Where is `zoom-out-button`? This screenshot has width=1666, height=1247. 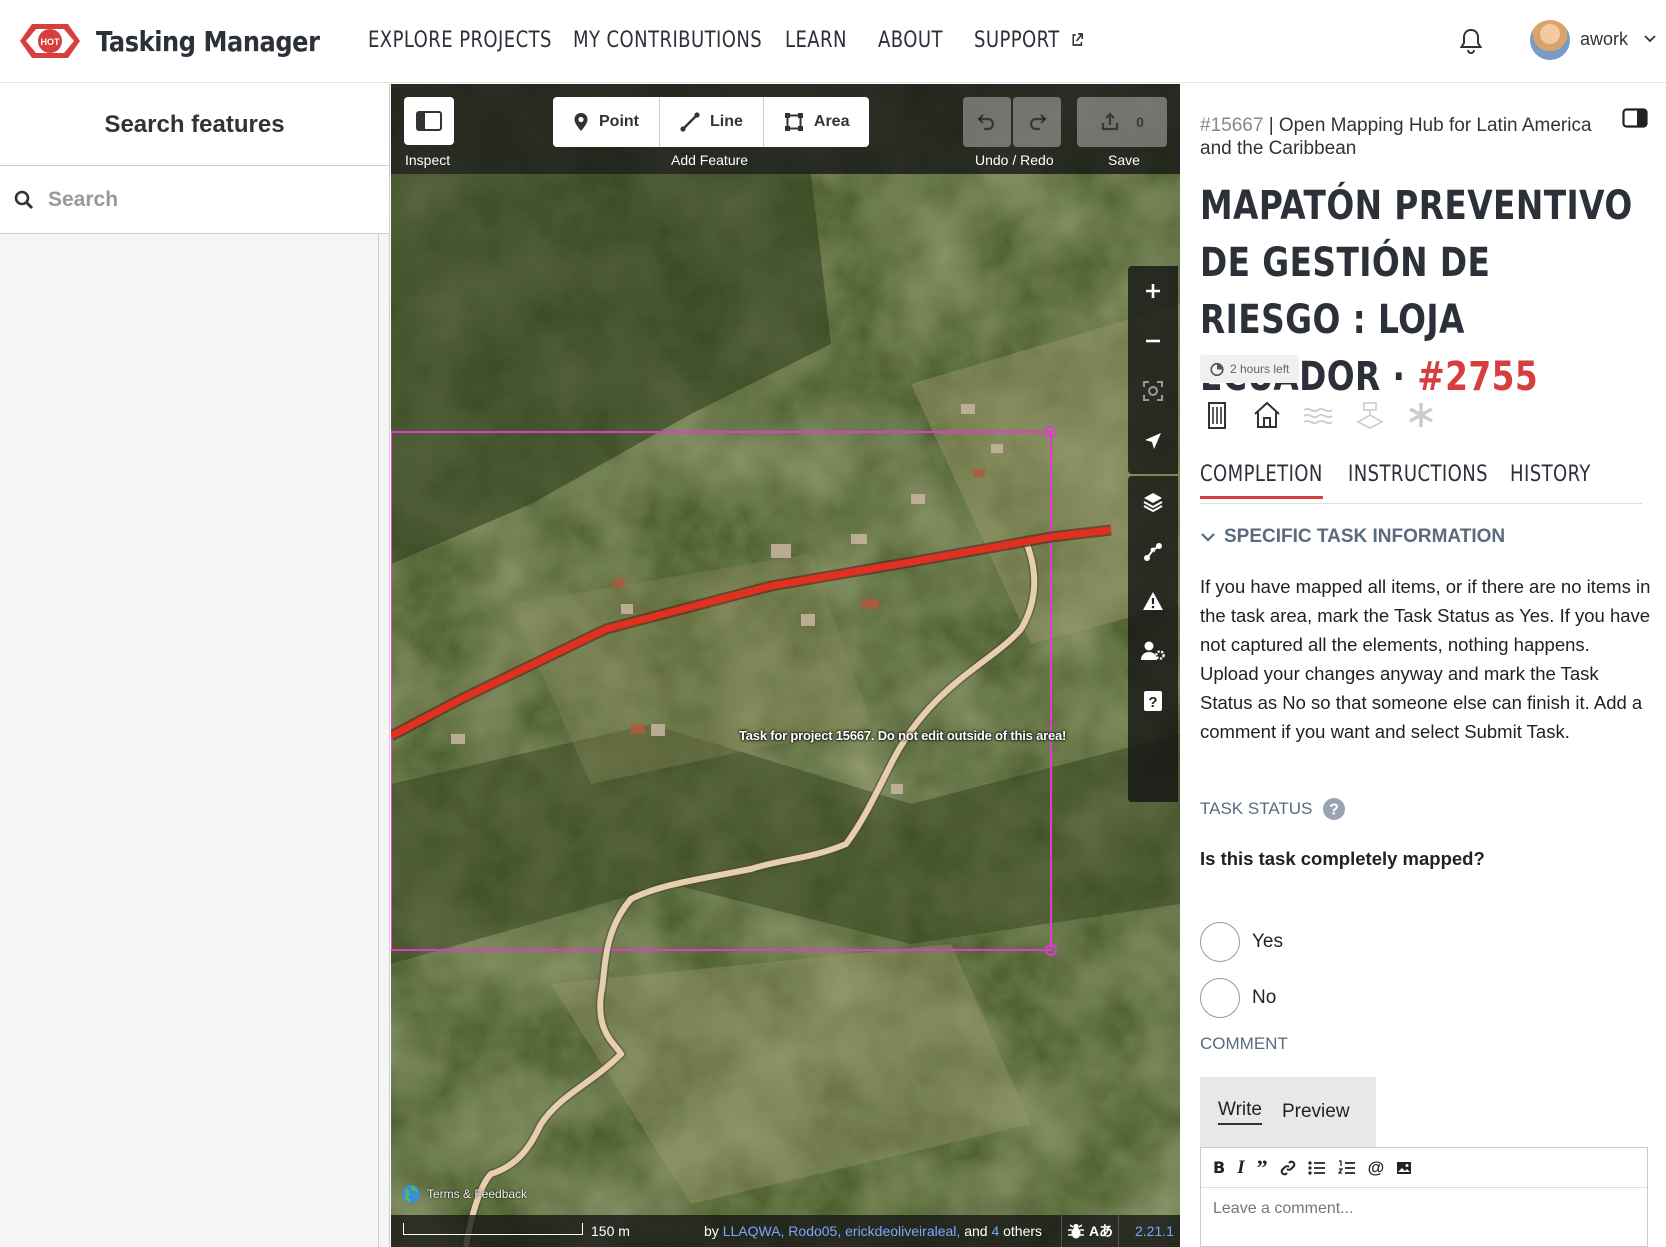 zoom-out-button is located at coordinates (1153, 341).